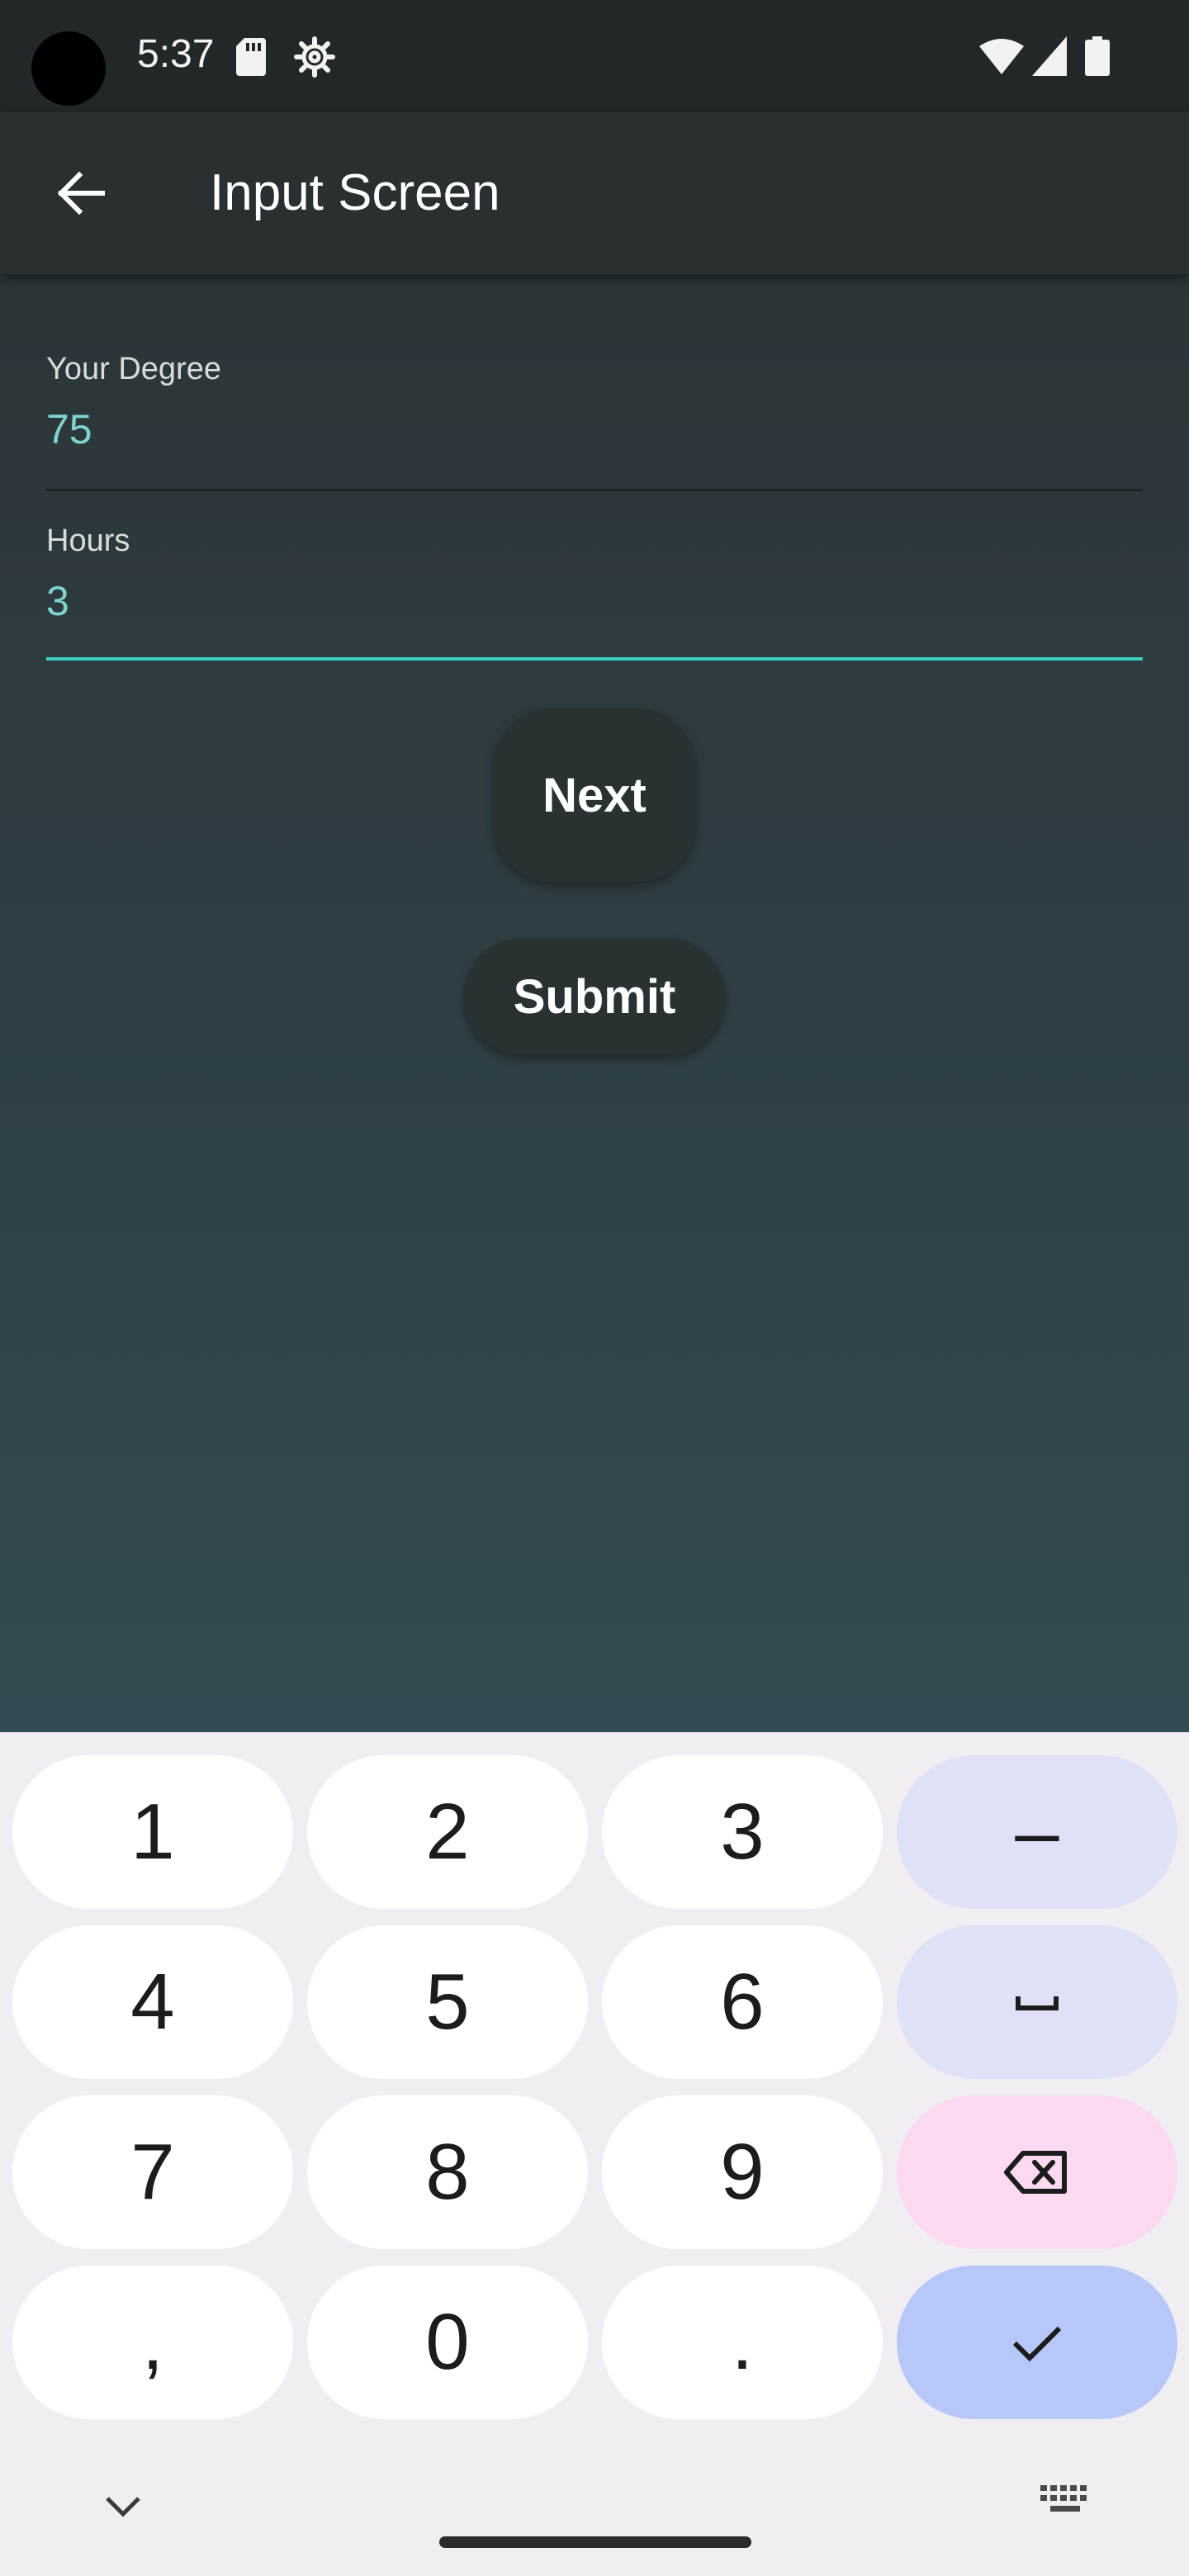 The width and height of the screenshot is (1189, 2576). Describe the element at coordinates (594, 429) in the screenshot. I see `degree-input: 75` at that location.